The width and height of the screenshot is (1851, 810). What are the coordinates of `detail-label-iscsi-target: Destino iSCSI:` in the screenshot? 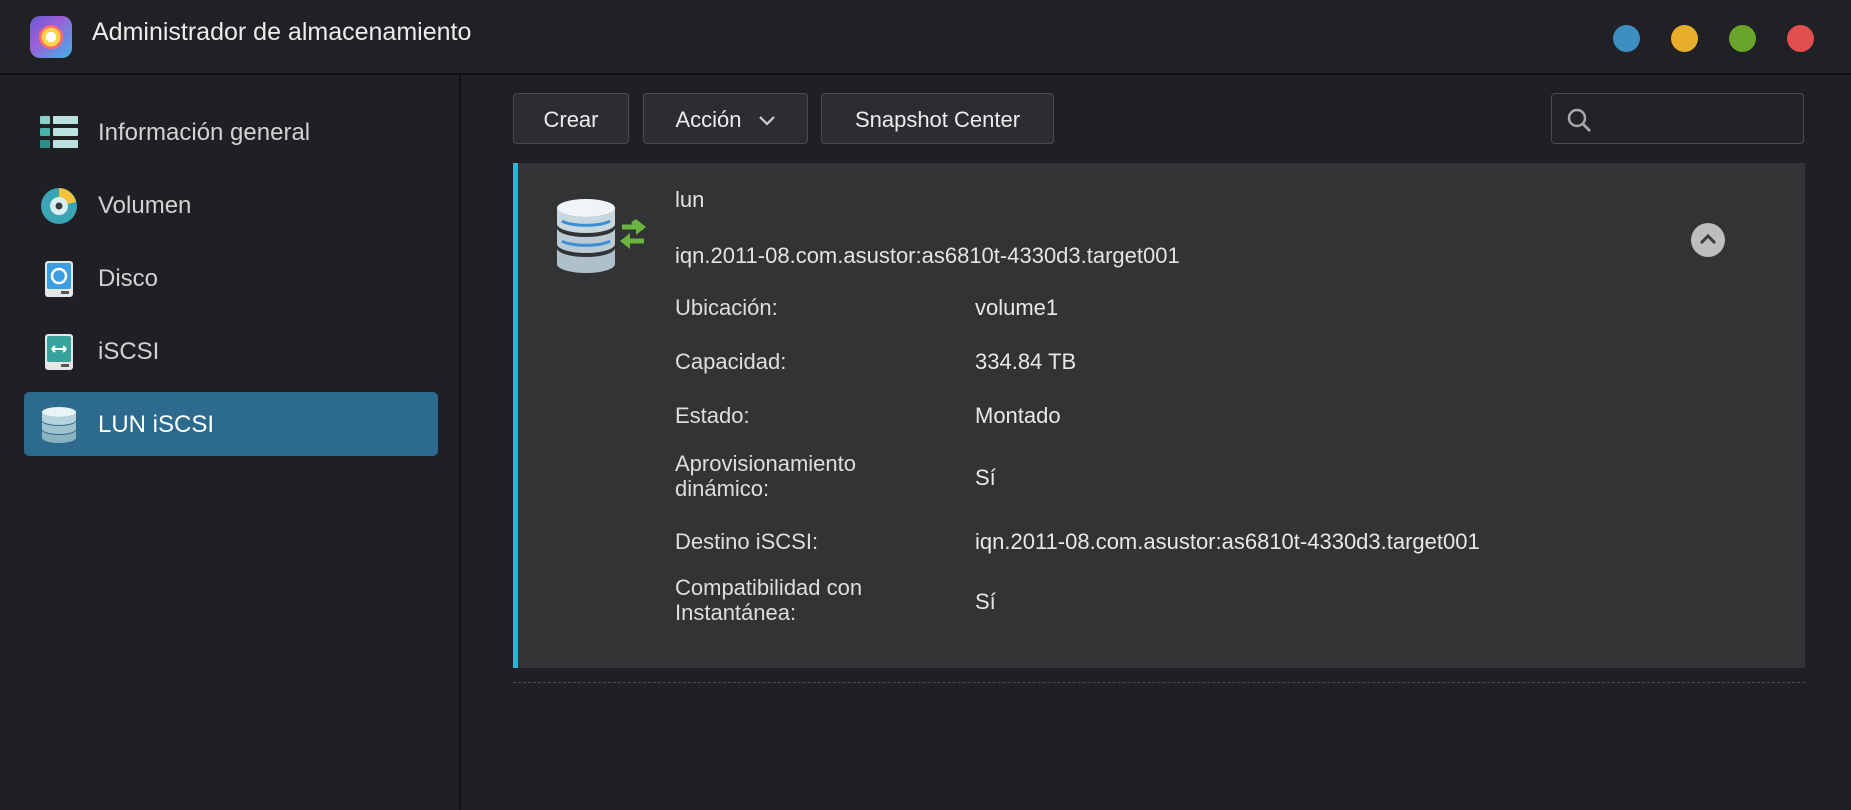 It's located at (747, 541).